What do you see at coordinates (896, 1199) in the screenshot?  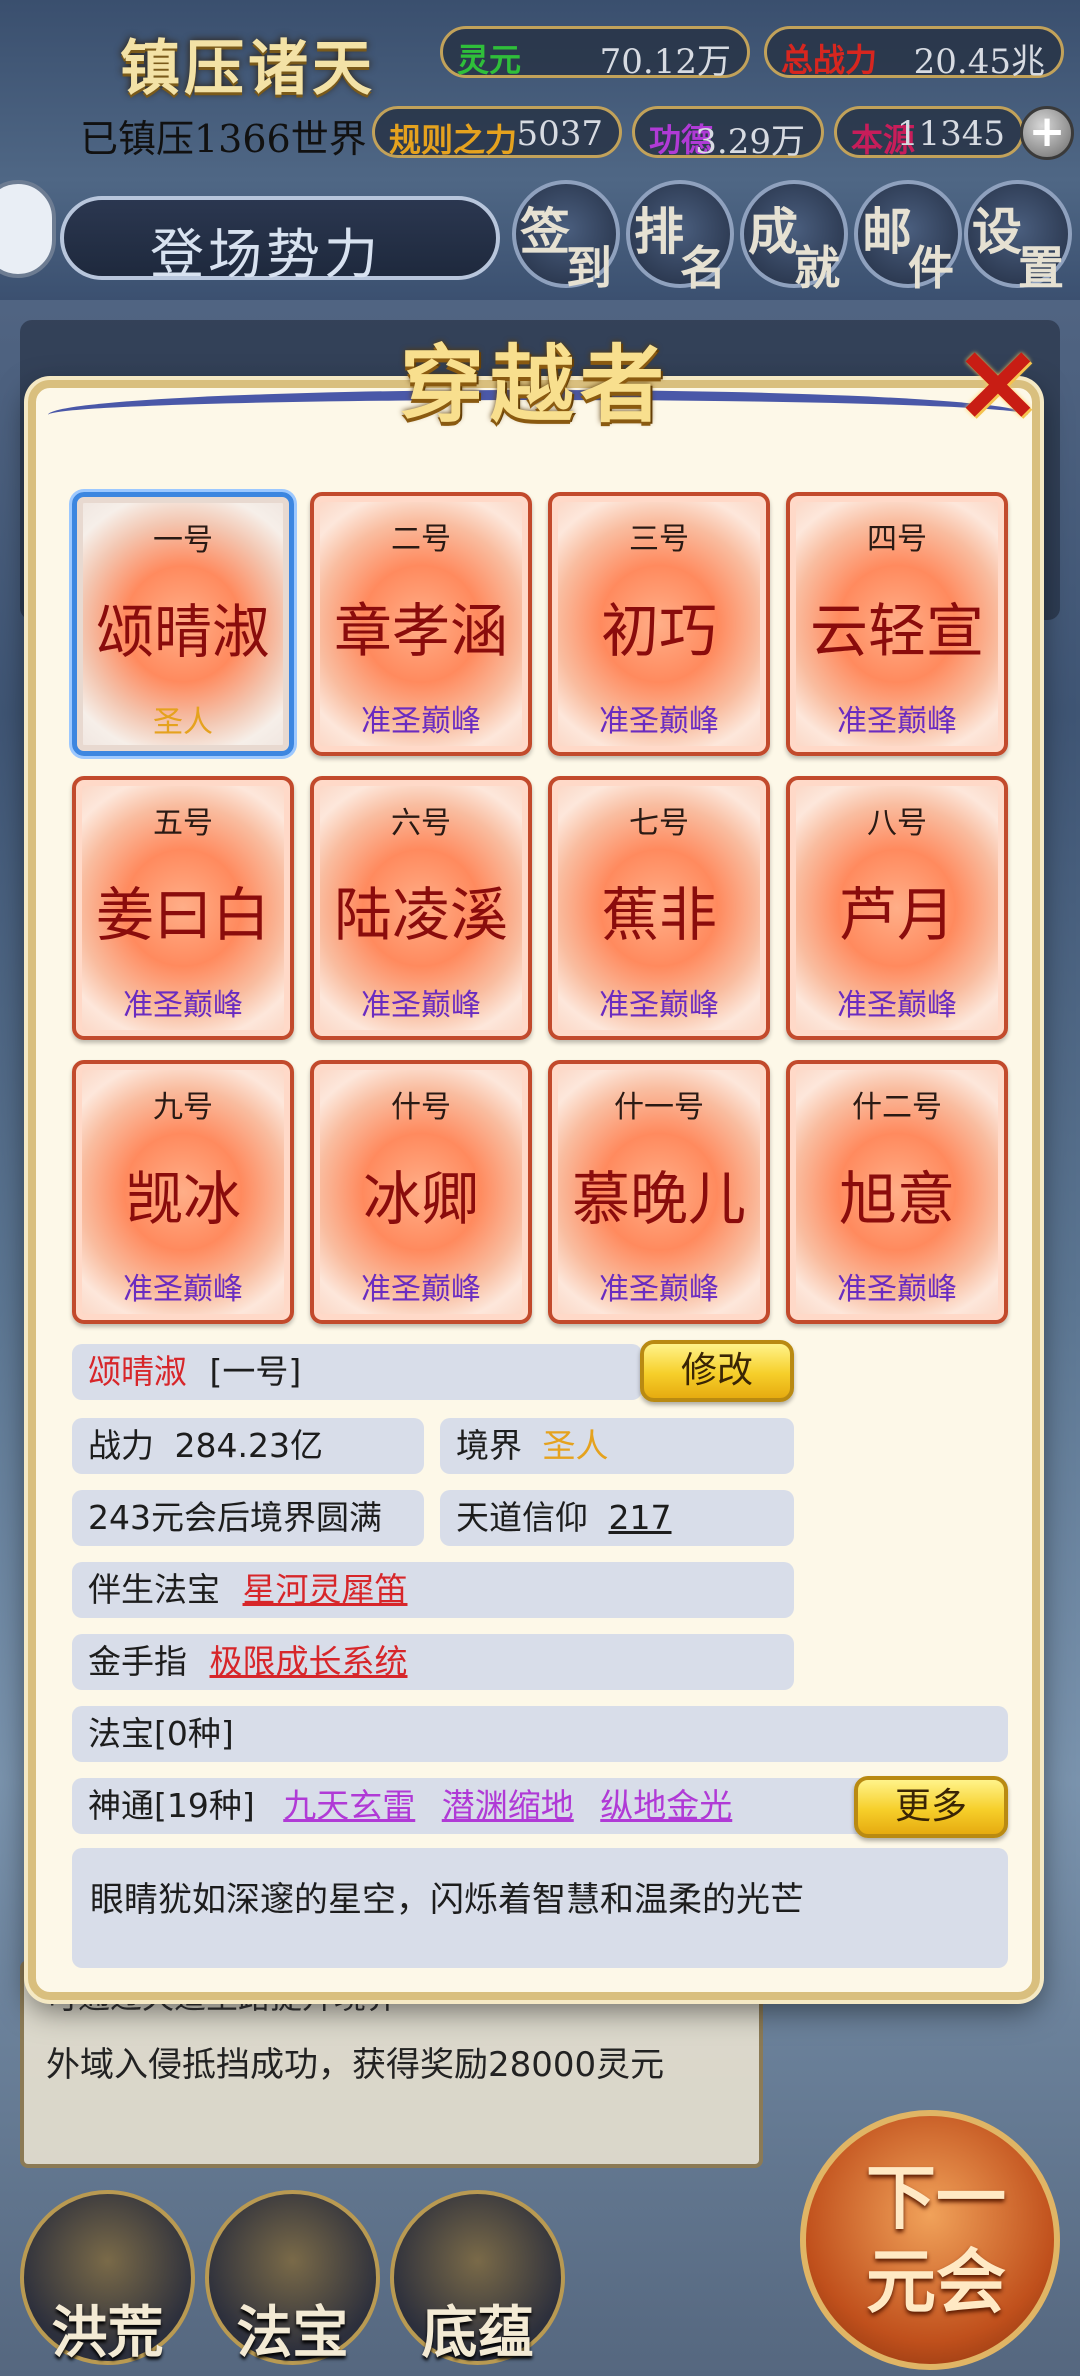 I see `card-name: 旭意` at bounding box center [896, 1199].